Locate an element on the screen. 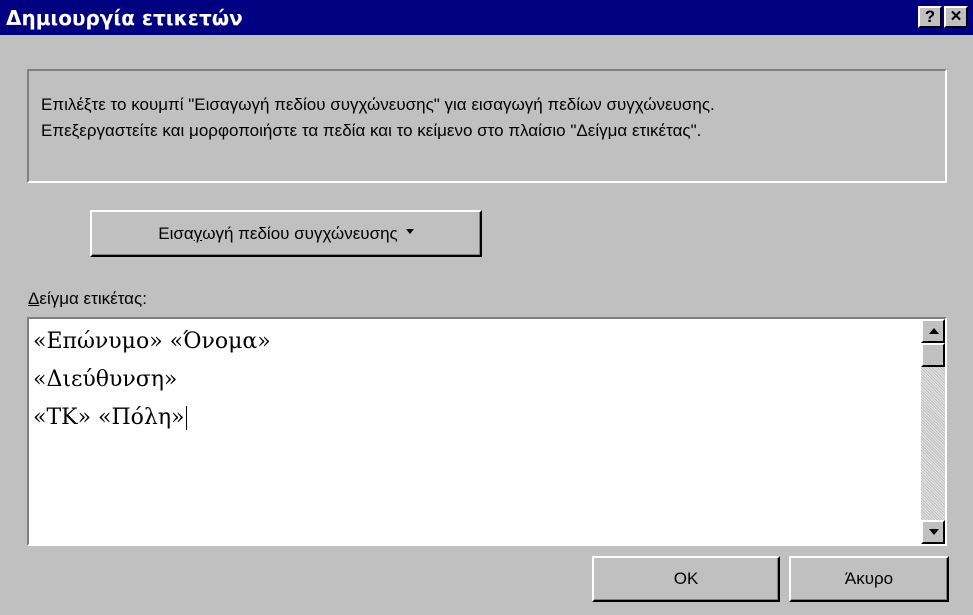 This screenshot has width=973, height=615. sample-label: Δείγμα ετικέτας: is located at coordinates (87, 298).